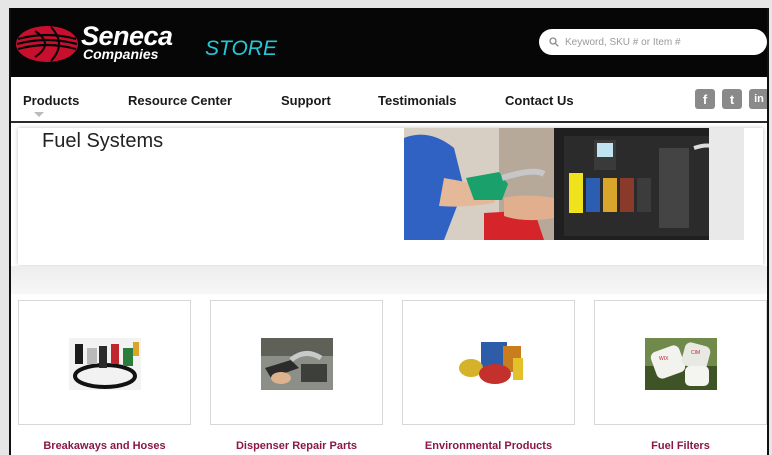 This screenshot has height=455, width=772. What do you see at coordinates (574, 184) in the screenshot?
I see `fuel-pump-image` at bounding box center [574, 184].